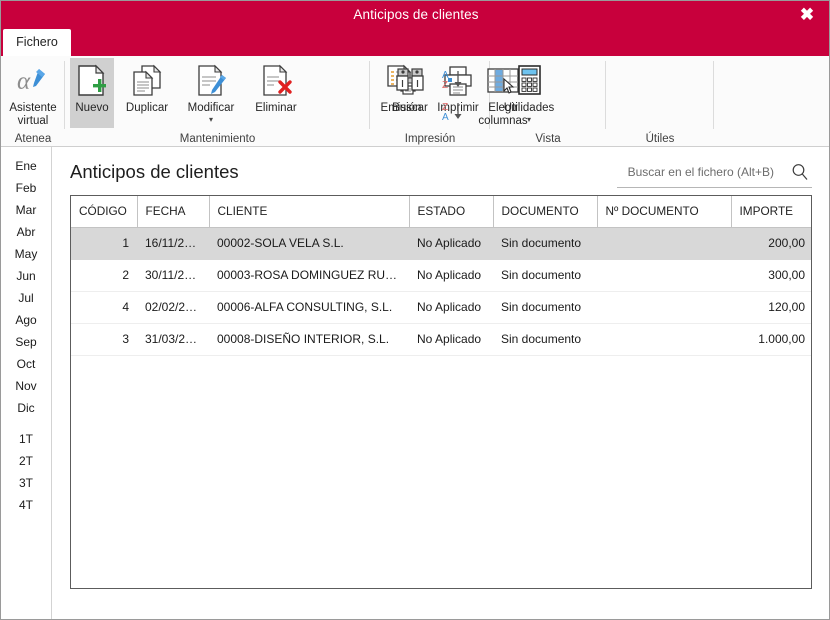 The image size is (830, 620). I want to click on ribbon-button-utilidades: Utilidades ▾, so click(529, 91).